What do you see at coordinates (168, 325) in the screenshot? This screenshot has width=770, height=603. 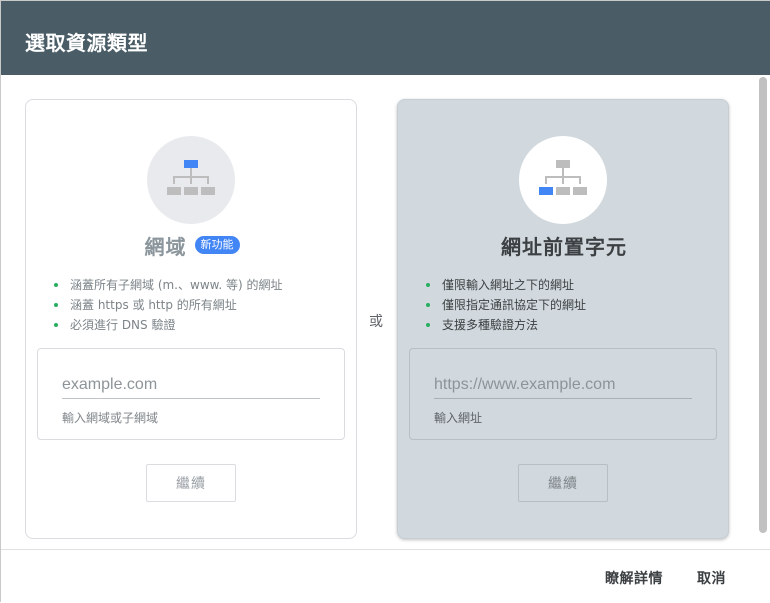 I see `feature-item: 必須進行 DNS 驗證` at bounding box center [168, 325].